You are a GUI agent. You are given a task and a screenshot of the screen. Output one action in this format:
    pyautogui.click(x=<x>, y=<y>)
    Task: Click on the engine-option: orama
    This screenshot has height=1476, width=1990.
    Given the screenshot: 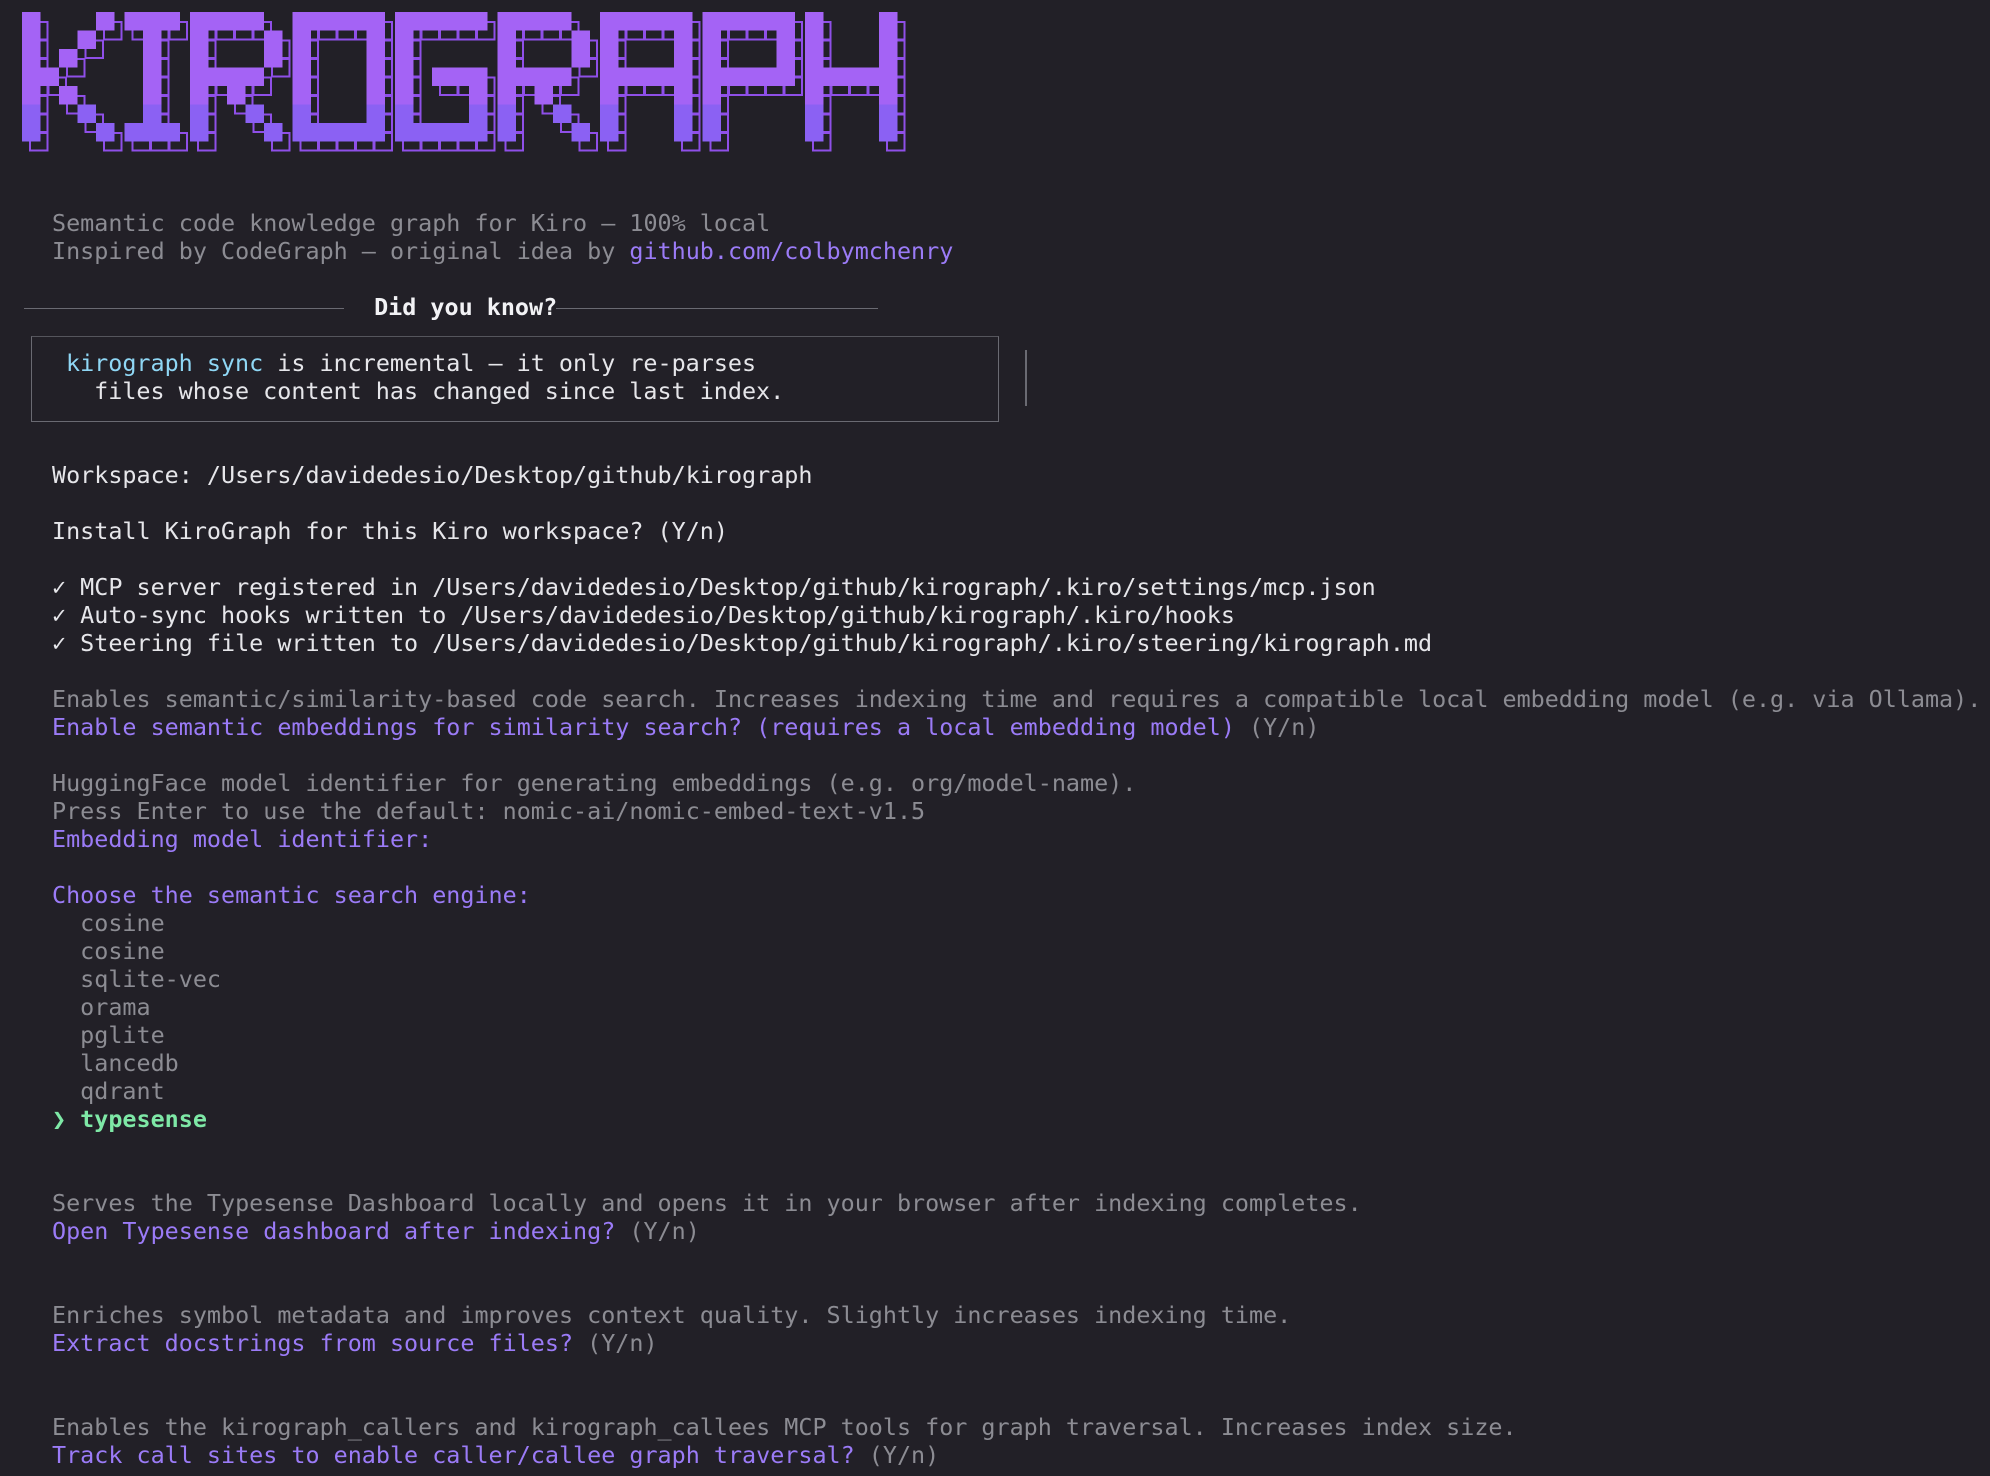 What is the action you would take?
    pyautogui.click(x=101, y=1007)
    